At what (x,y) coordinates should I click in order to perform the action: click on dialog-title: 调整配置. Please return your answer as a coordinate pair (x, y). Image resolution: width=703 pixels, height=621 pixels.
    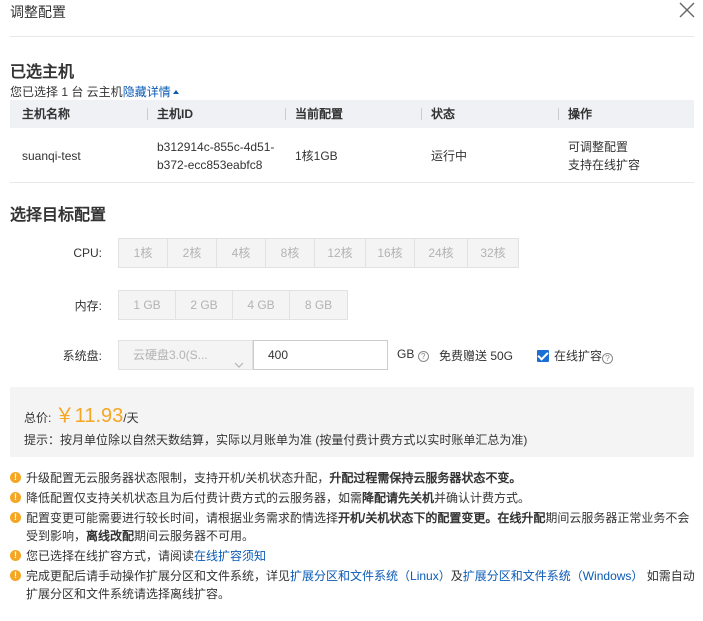
    Looking at the image, I should click on (38, 12).